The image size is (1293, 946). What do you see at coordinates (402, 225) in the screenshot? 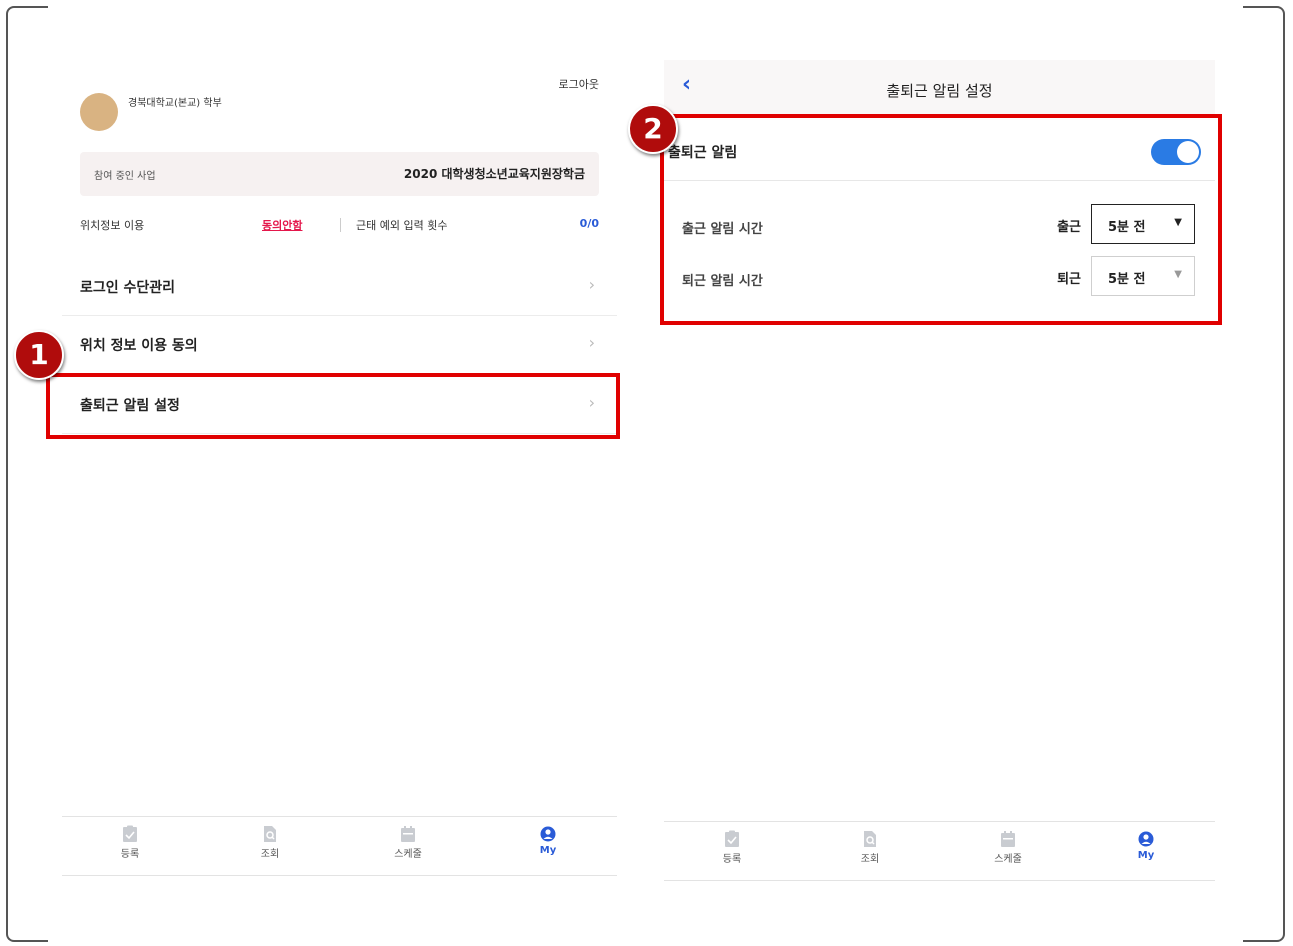
I see `exception-label: 근태 예외 입력 횟수` at bounding box center [402, 225].